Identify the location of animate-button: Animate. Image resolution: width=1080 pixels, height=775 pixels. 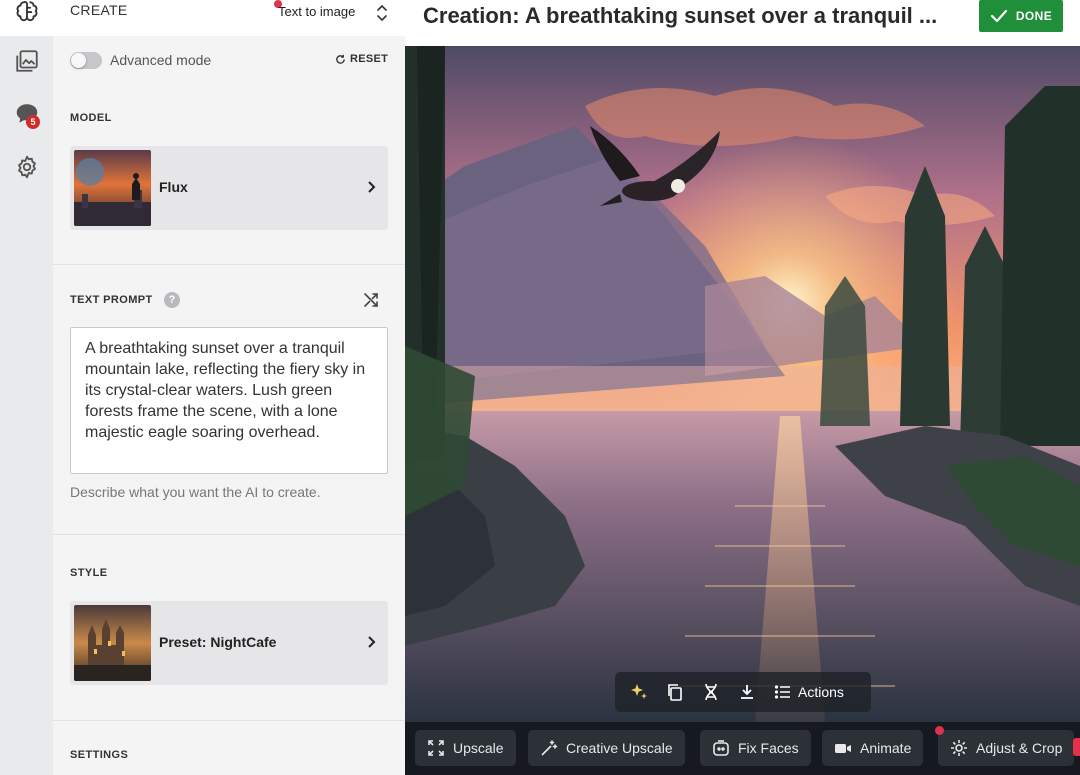
(873, 748).